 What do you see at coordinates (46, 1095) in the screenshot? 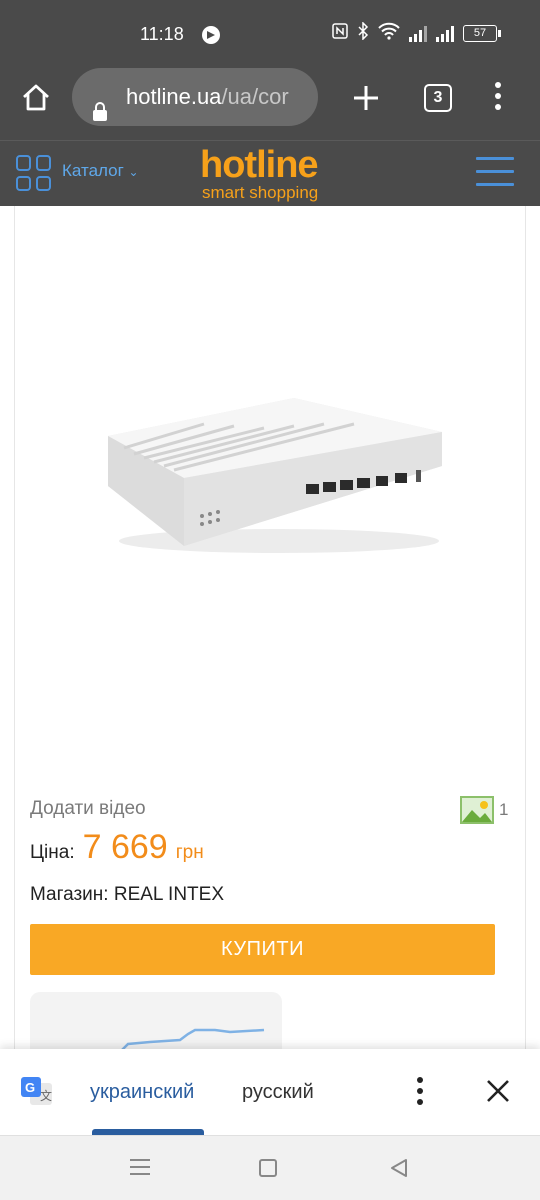
I see `svg-text: 文` at bounding box center [46, 1095].